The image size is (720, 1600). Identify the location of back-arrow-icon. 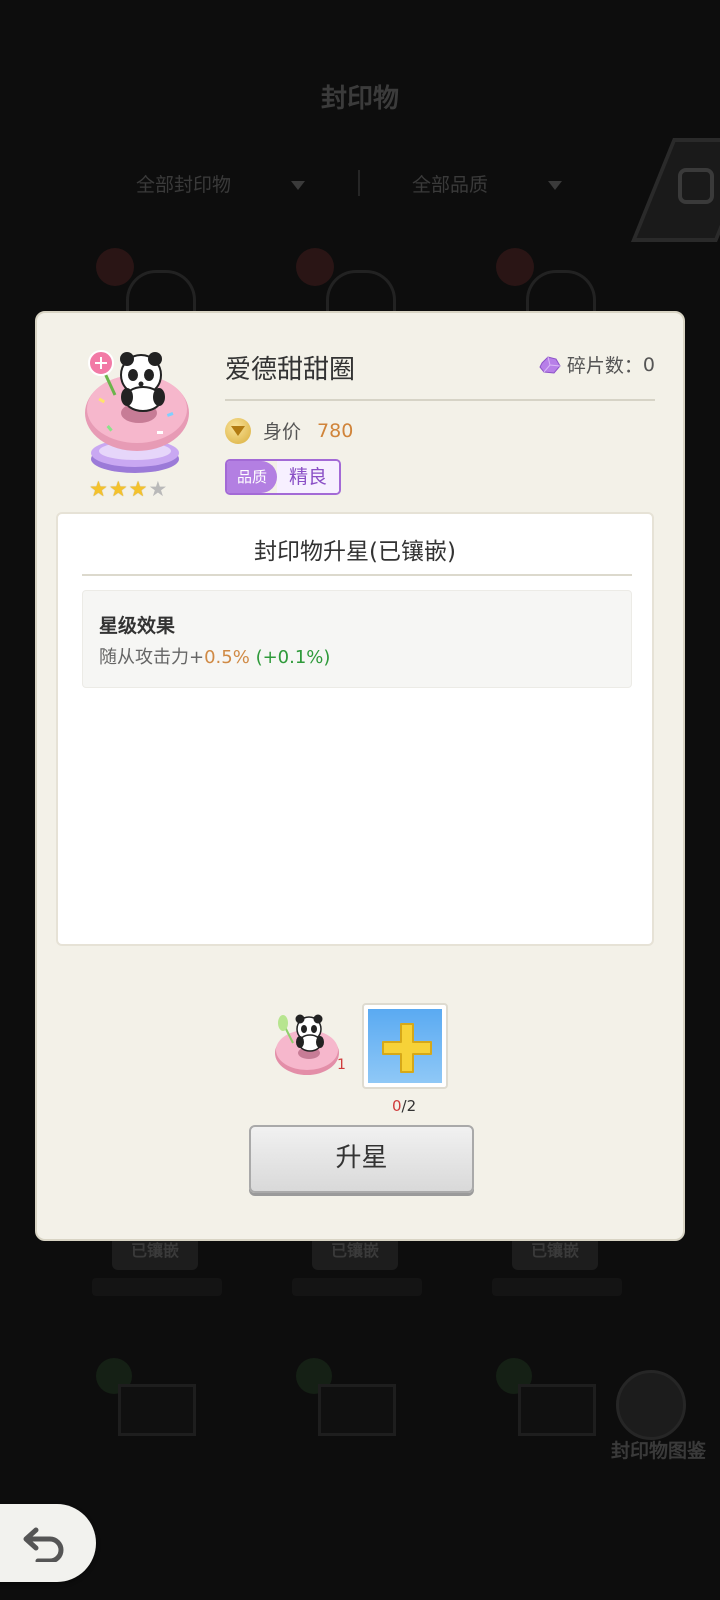
(43, 1544).